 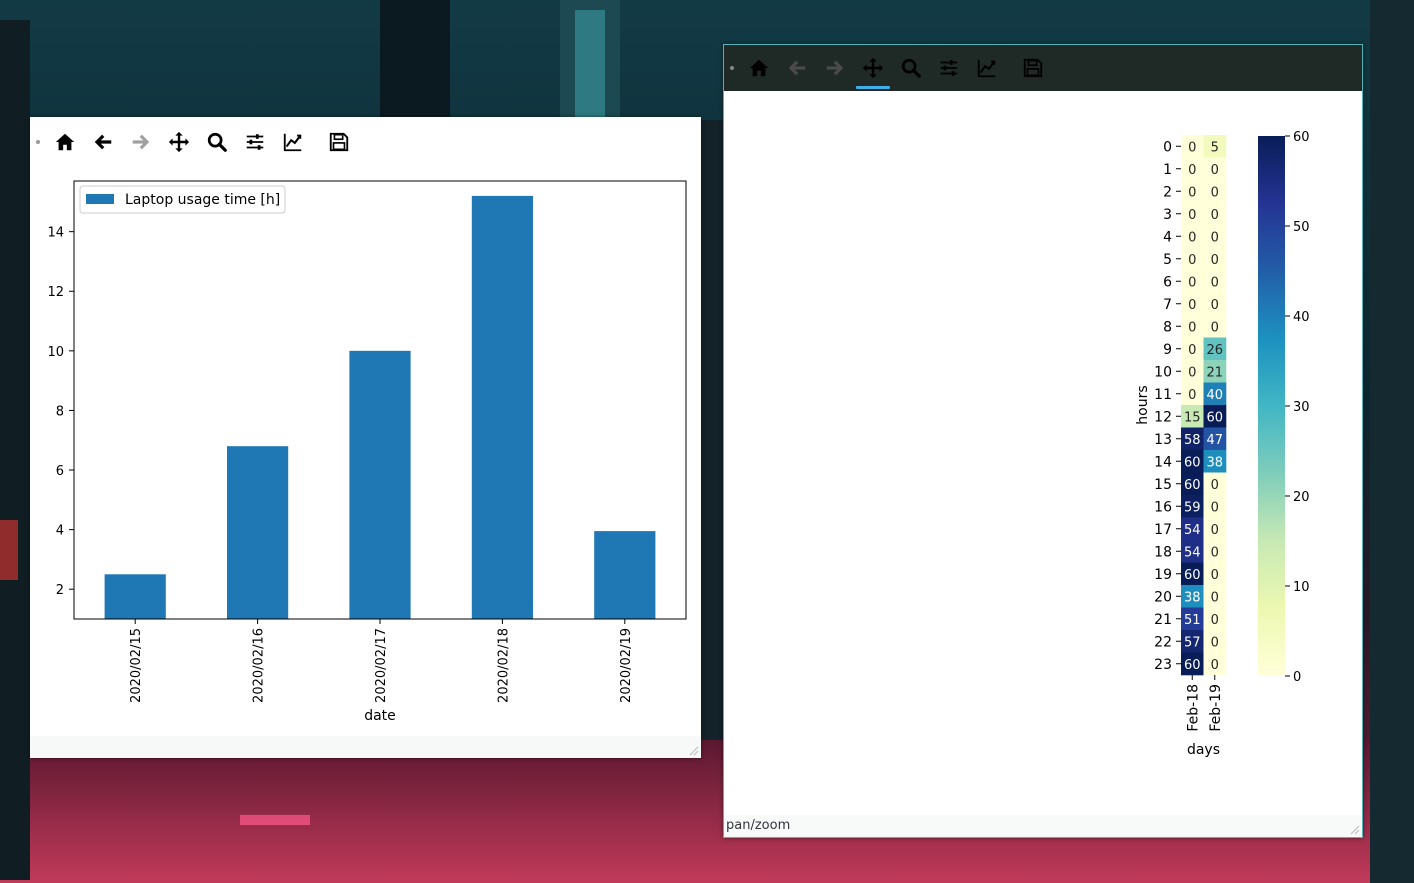 I want to click on y-tick-label: 18, so click(x=1163, y=552).